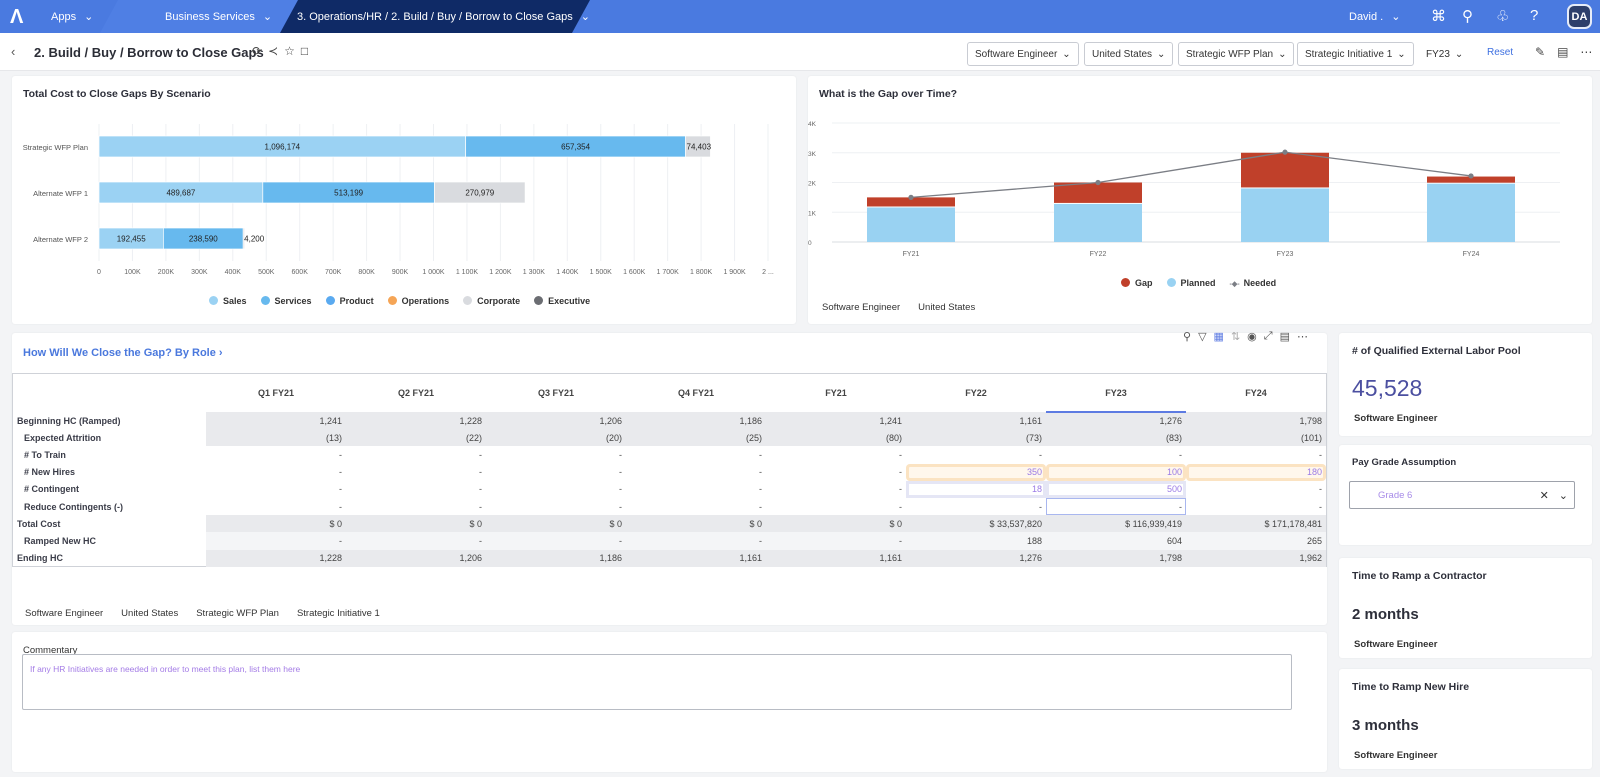 This screenshot has width=1600, height=777. I want to click on editable-cell: 18, so click(976, 489).